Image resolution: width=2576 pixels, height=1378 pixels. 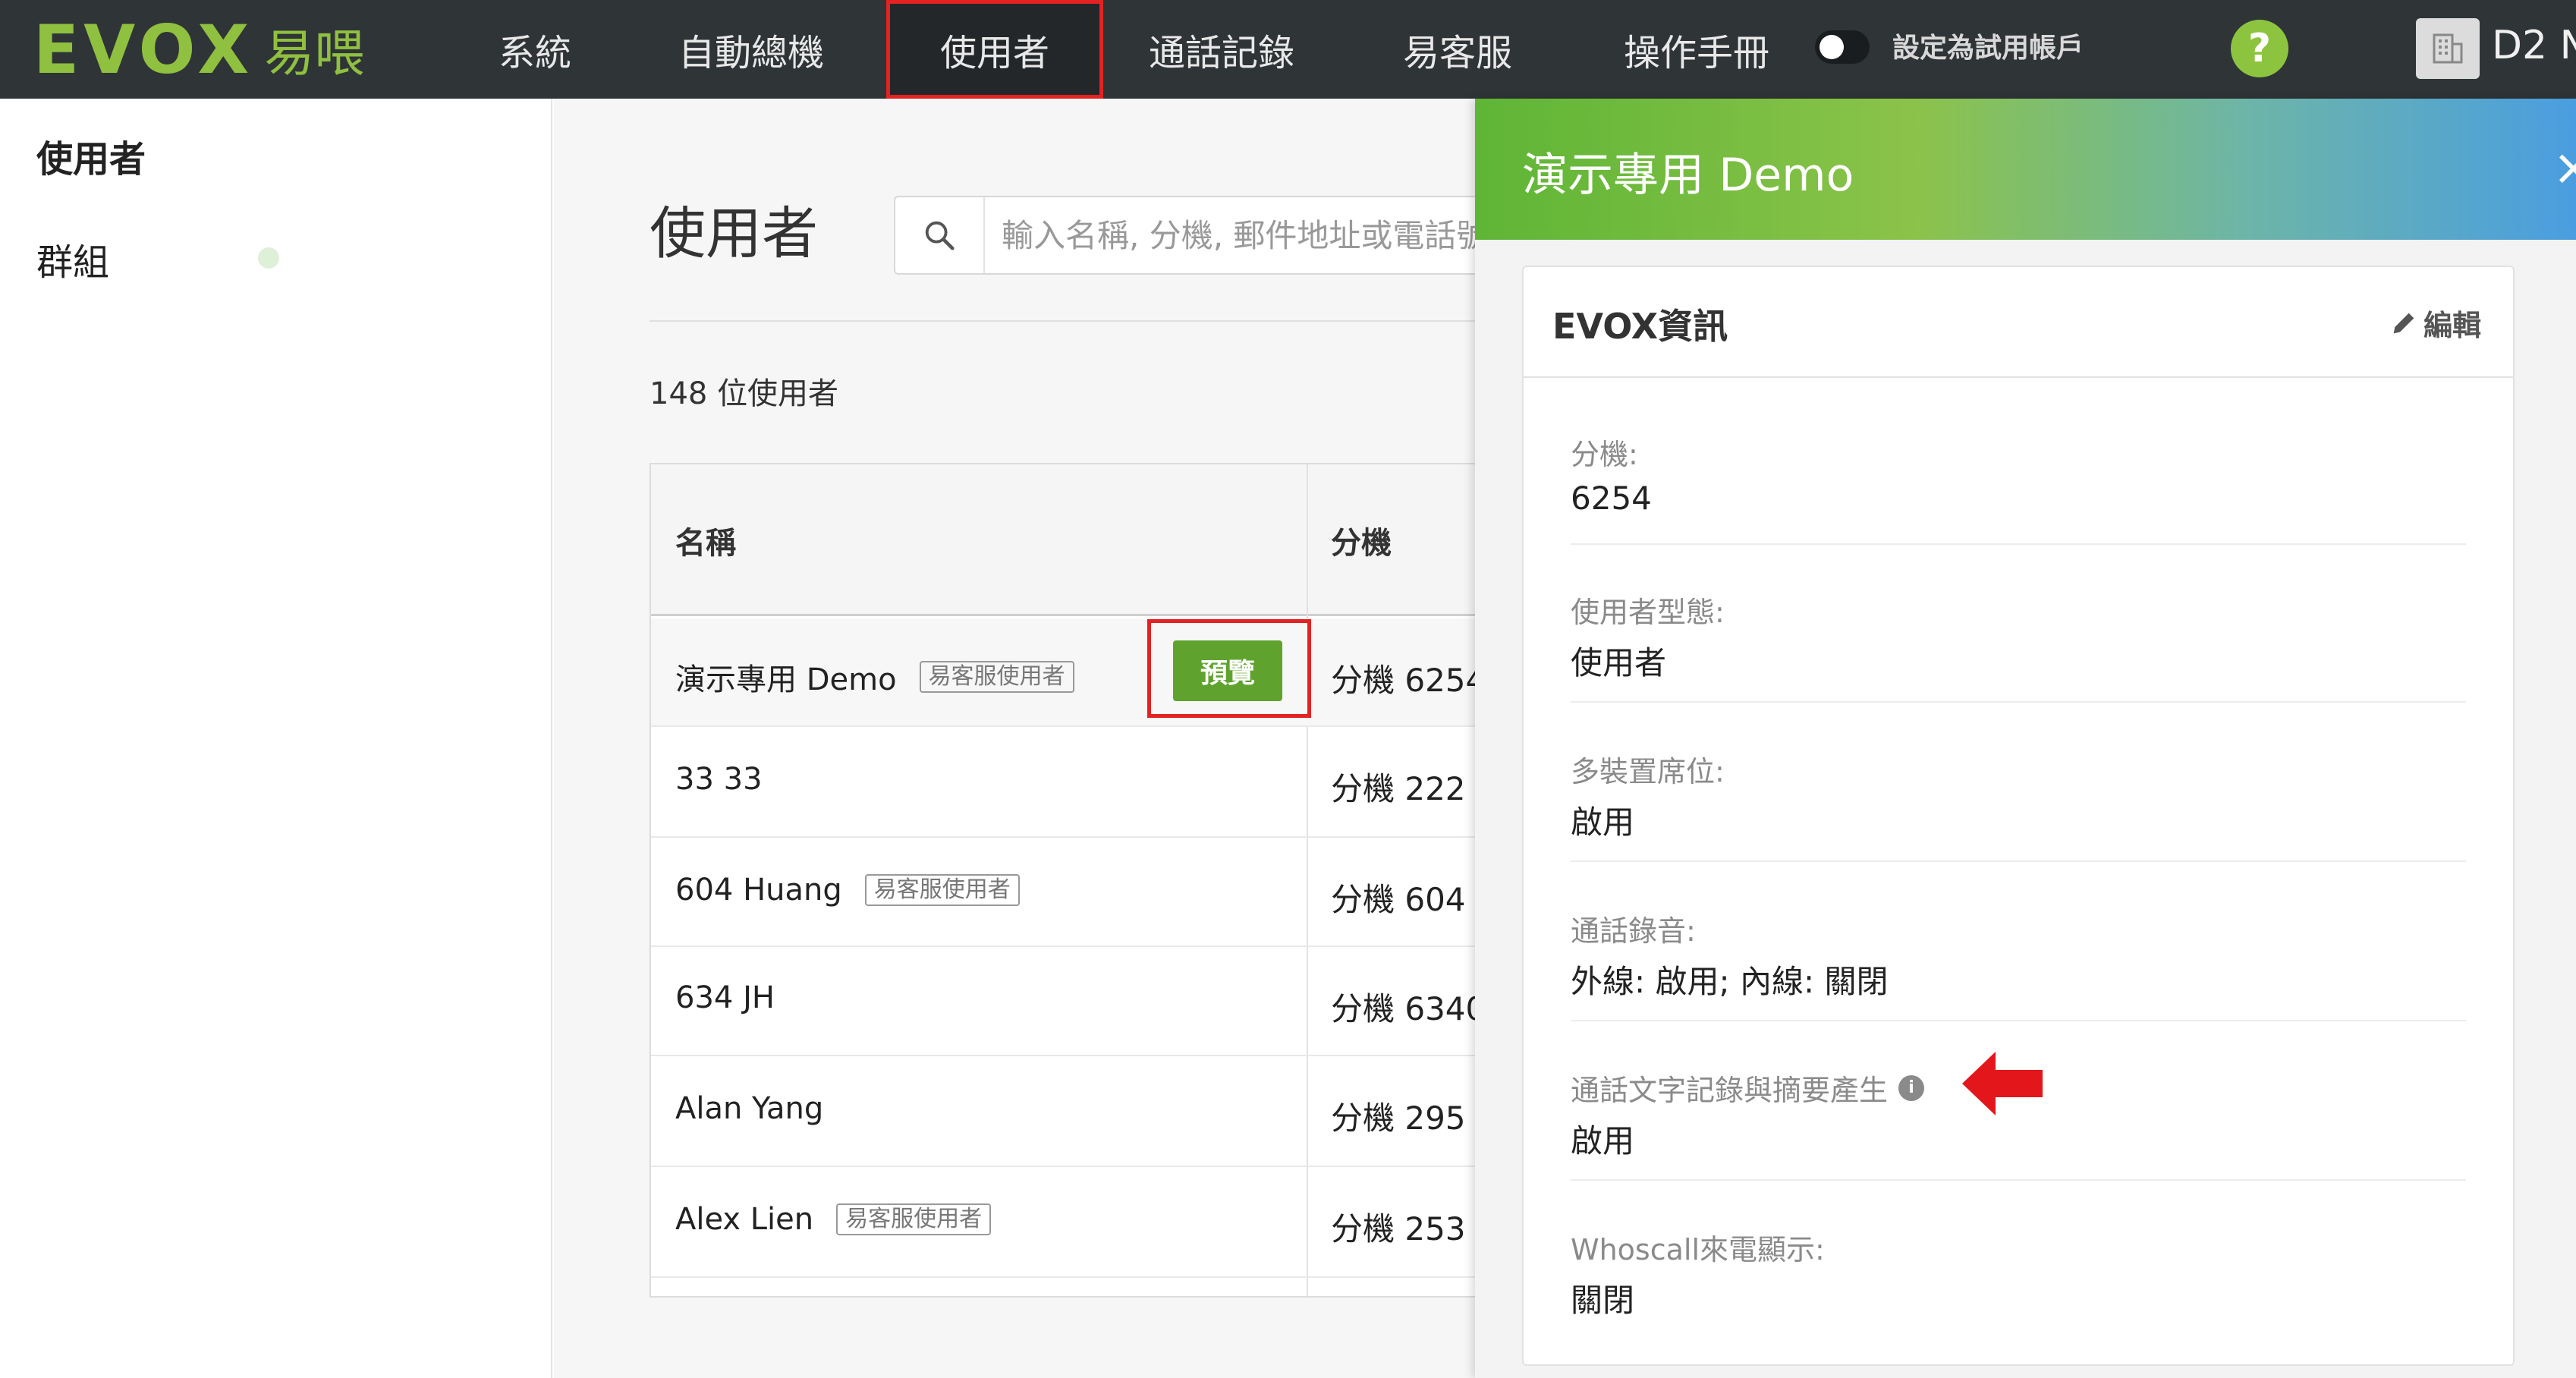 I want to click on field-label: 多裝置席位:, so click(x=1648, y=771).